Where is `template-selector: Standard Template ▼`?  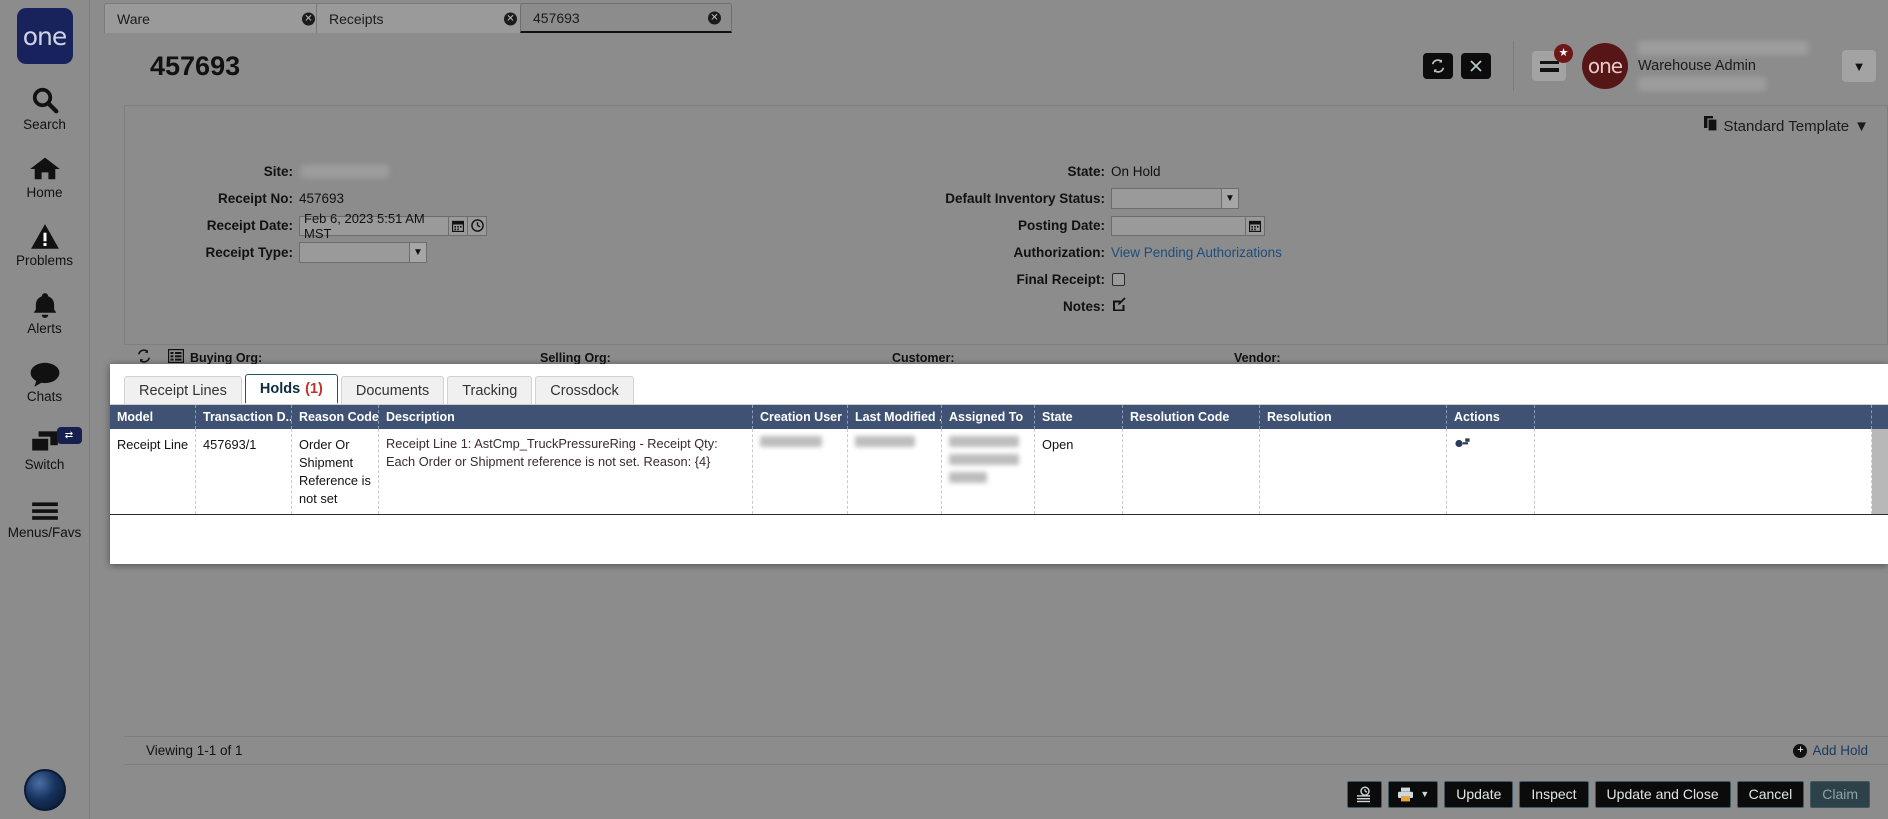 template-selector: Standard Template ▼ is located at coordinates (1786, 126).